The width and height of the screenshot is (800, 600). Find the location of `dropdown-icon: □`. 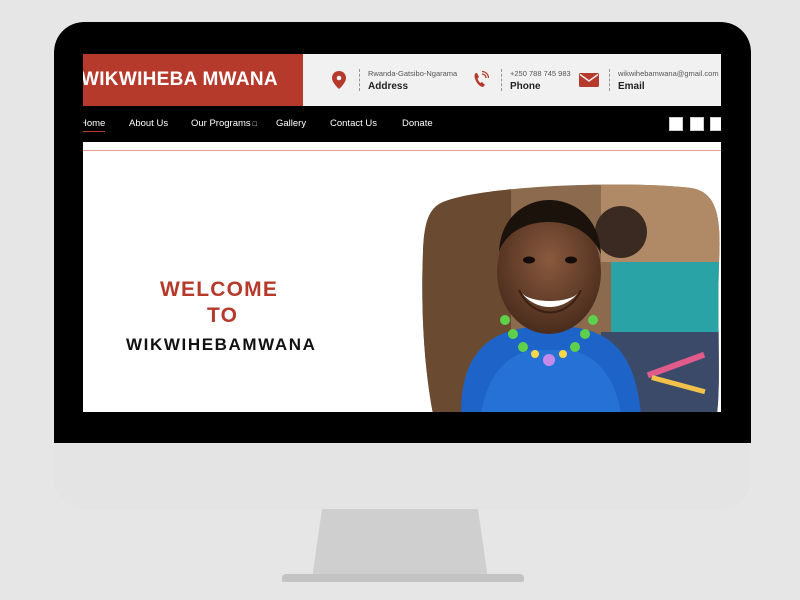

dropdown-icon: □ is located at coordinates (254, 124).